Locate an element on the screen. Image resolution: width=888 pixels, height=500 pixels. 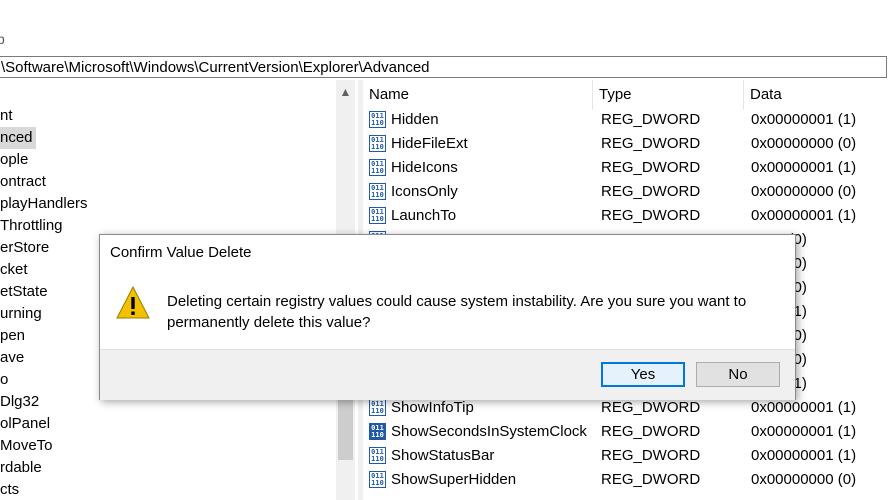
list-header: Name Type Data is located at coordinates (625, 95).